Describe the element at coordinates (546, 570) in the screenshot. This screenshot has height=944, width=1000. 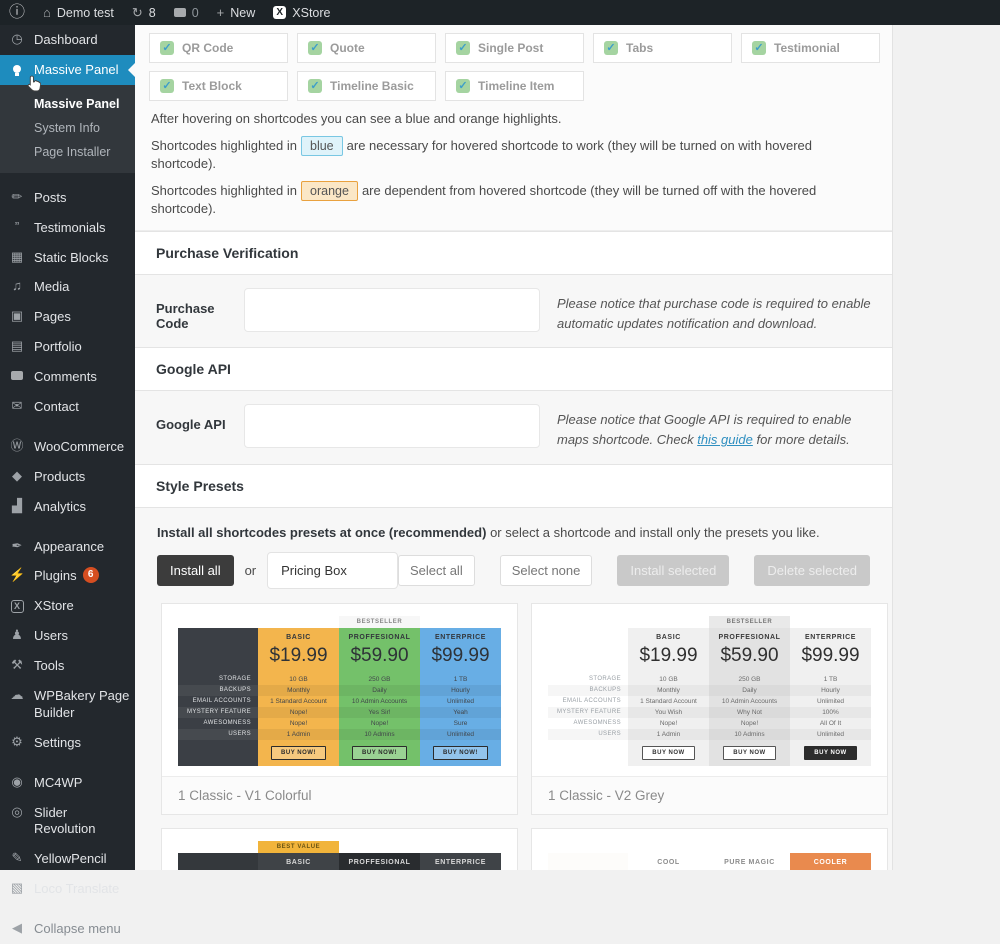
I see `select-none-button: Select none` at that location.